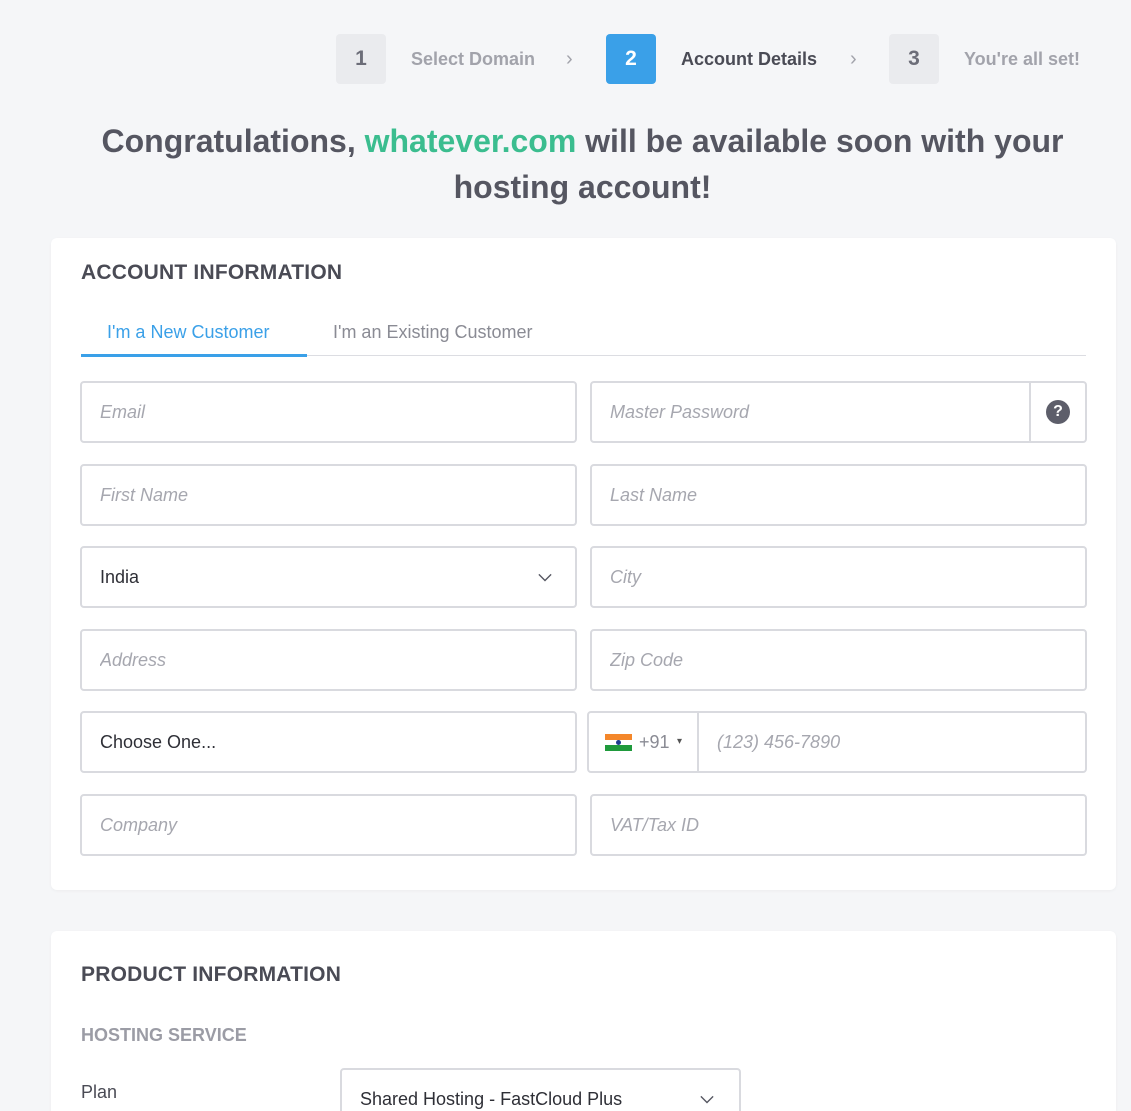 The image size is (1131, 1111). What do you see at coordinates (473, 59) in the screenshot?
I see `step-1-label: Select Domain` at bounding box center [473, 59].